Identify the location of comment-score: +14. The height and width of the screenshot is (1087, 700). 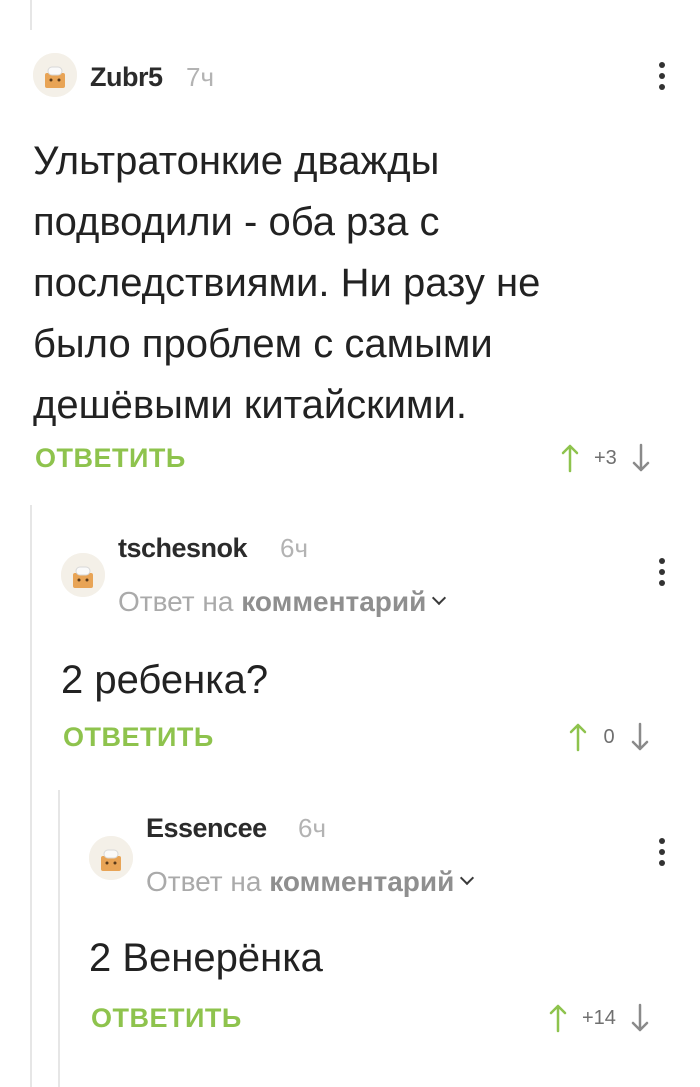
(599, 1017).